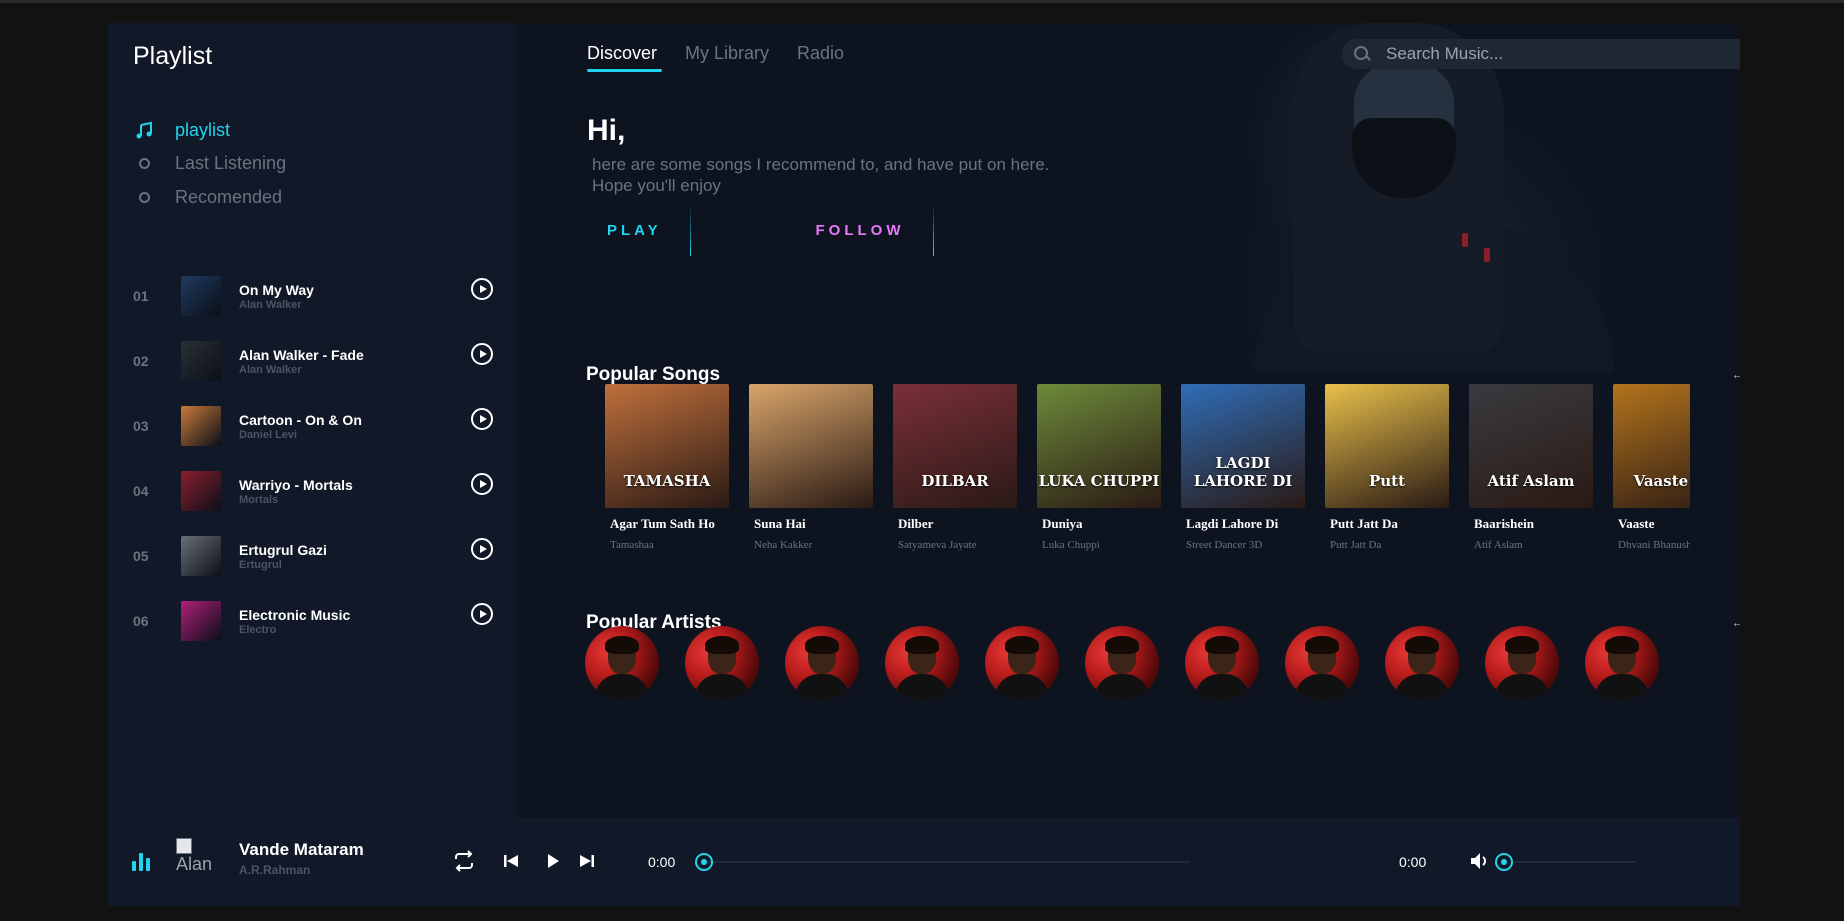  Describe the element at coordinates (830, 230) in the screenshot. I see `follow-button: FOLLOW` at that location.